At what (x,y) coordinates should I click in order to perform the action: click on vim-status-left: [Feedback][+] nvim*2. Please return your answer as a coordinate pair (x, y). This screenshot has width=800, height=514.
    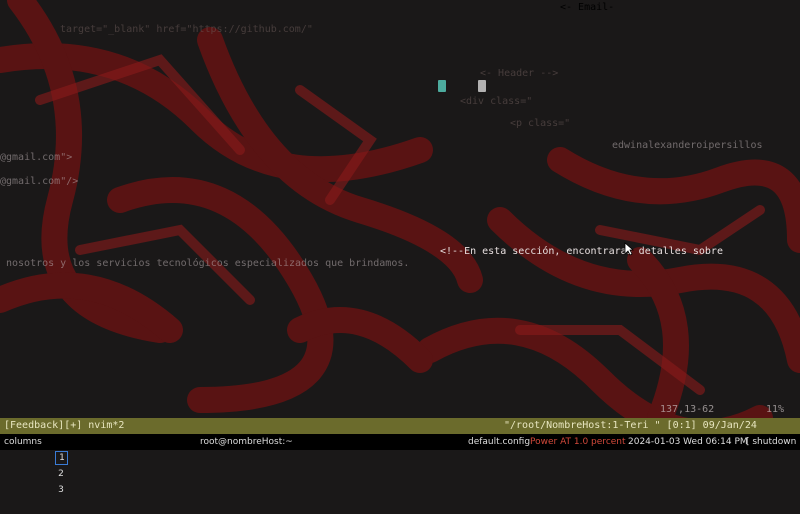
    Looking at the image, I should click on (64, 425).